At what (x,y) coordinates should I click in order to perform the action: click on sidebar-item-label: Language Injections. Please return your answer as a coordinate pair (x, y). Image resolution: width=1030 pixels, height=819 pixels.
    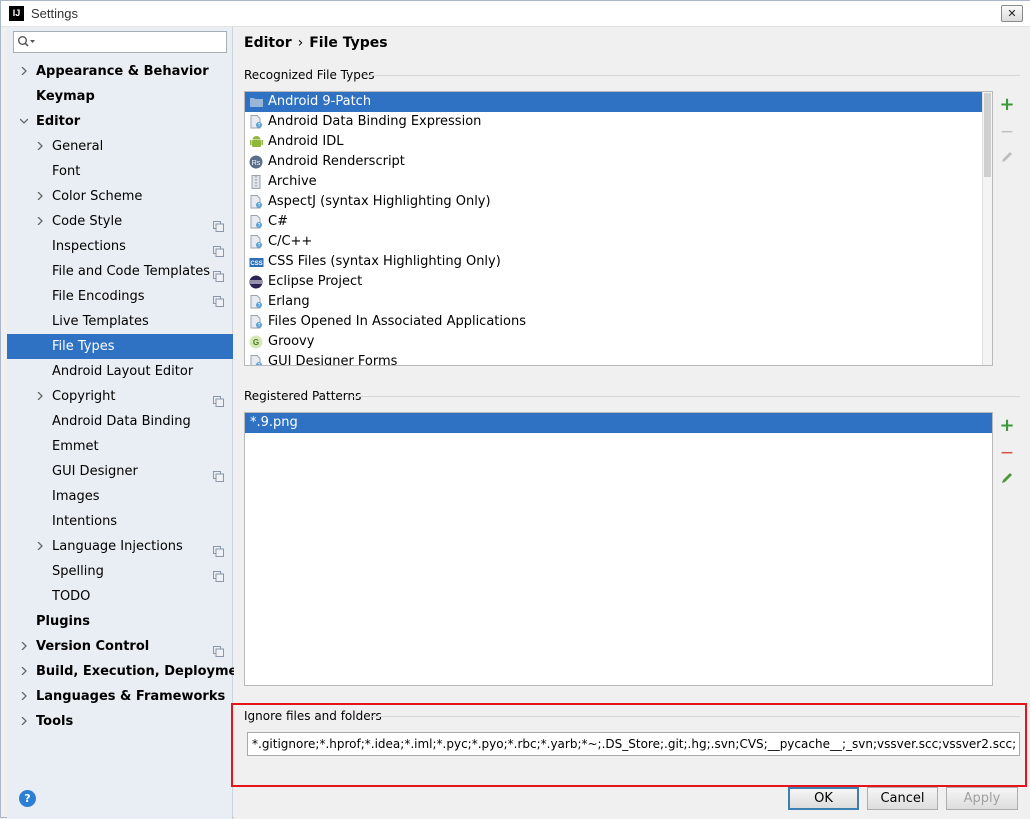
    Looking at the image, I should click on (117, 546).